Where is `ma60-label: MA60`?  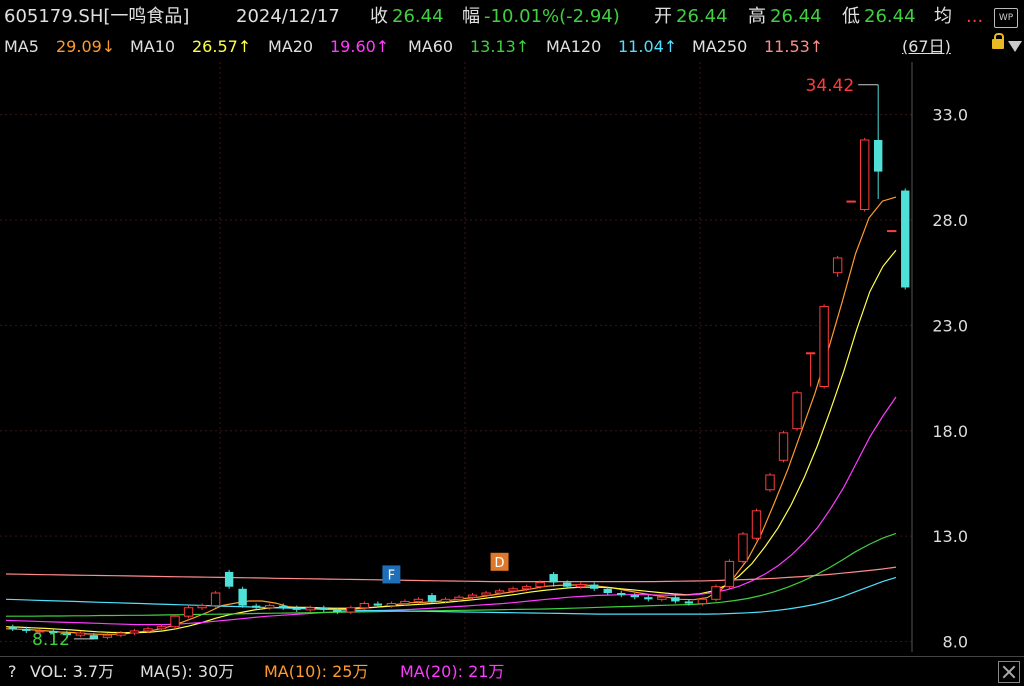 ma60-label: MA60 is located at coordinates (431, 46).